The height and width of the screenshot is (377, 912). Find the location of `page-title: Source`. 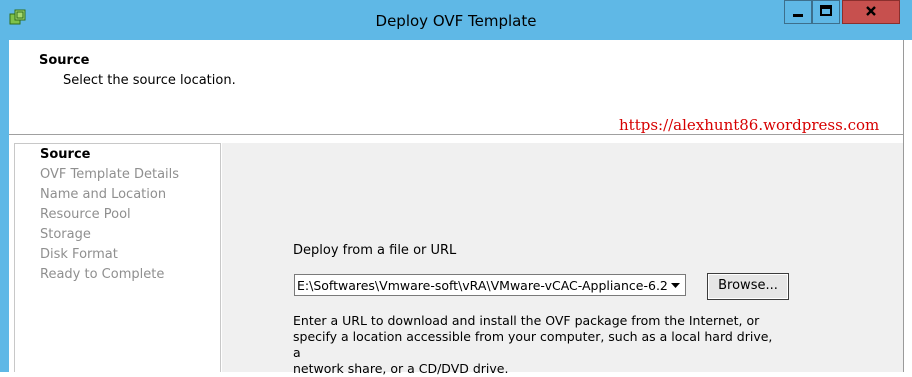

page-title: Source is located at coordinates (64, 60).